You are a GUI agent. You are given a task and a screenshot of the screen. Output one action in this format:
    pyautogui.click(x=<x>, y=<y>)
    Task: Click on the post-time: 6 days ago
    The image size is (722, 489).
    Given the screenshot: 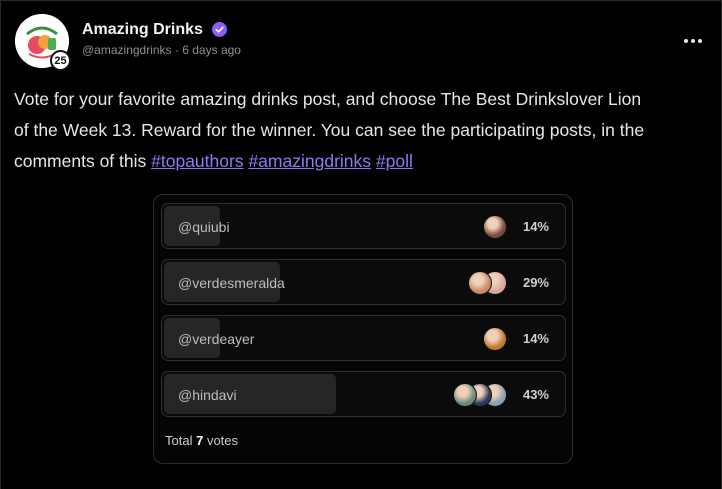 What is the action you would take?
    pyautogui.click(x=211, y=50)
    